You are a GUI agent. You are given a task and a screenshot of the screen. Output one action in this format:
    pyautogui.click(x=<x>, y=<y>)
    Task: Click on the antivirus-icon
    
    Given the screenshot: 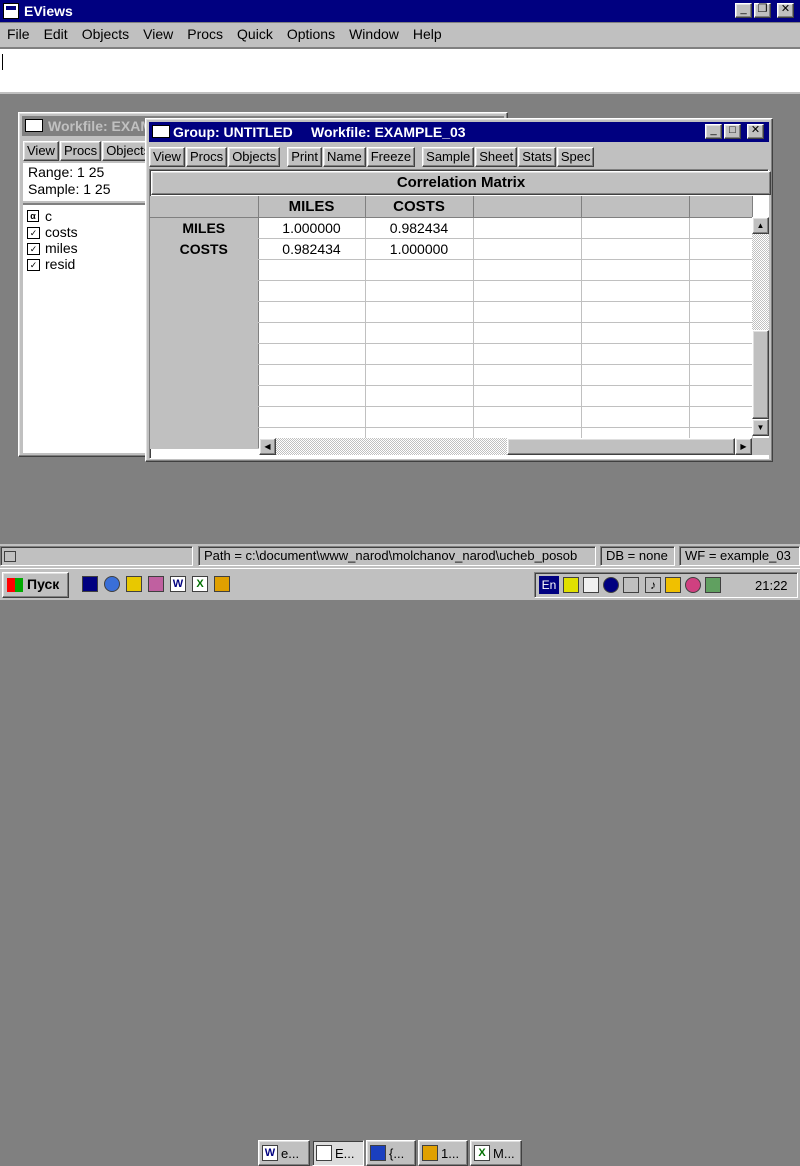 What is the action you would take?
    pyautogui.click(x=611, y=585)
    